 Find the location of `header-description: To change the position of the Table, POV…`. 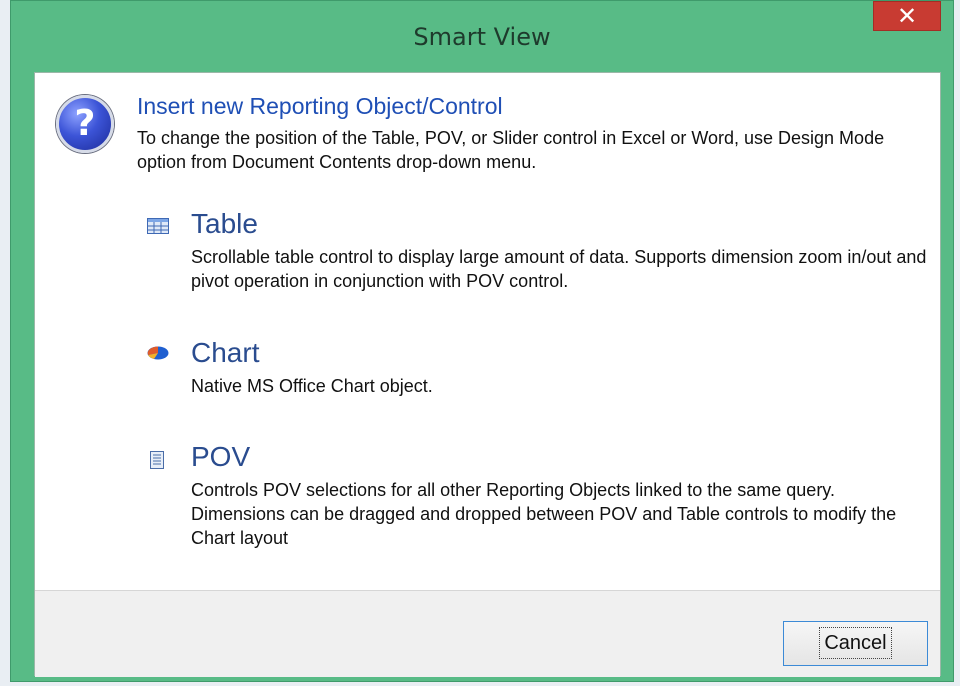

header-description: To change the position of the Table, POV… is located at coordinates (511, 150).